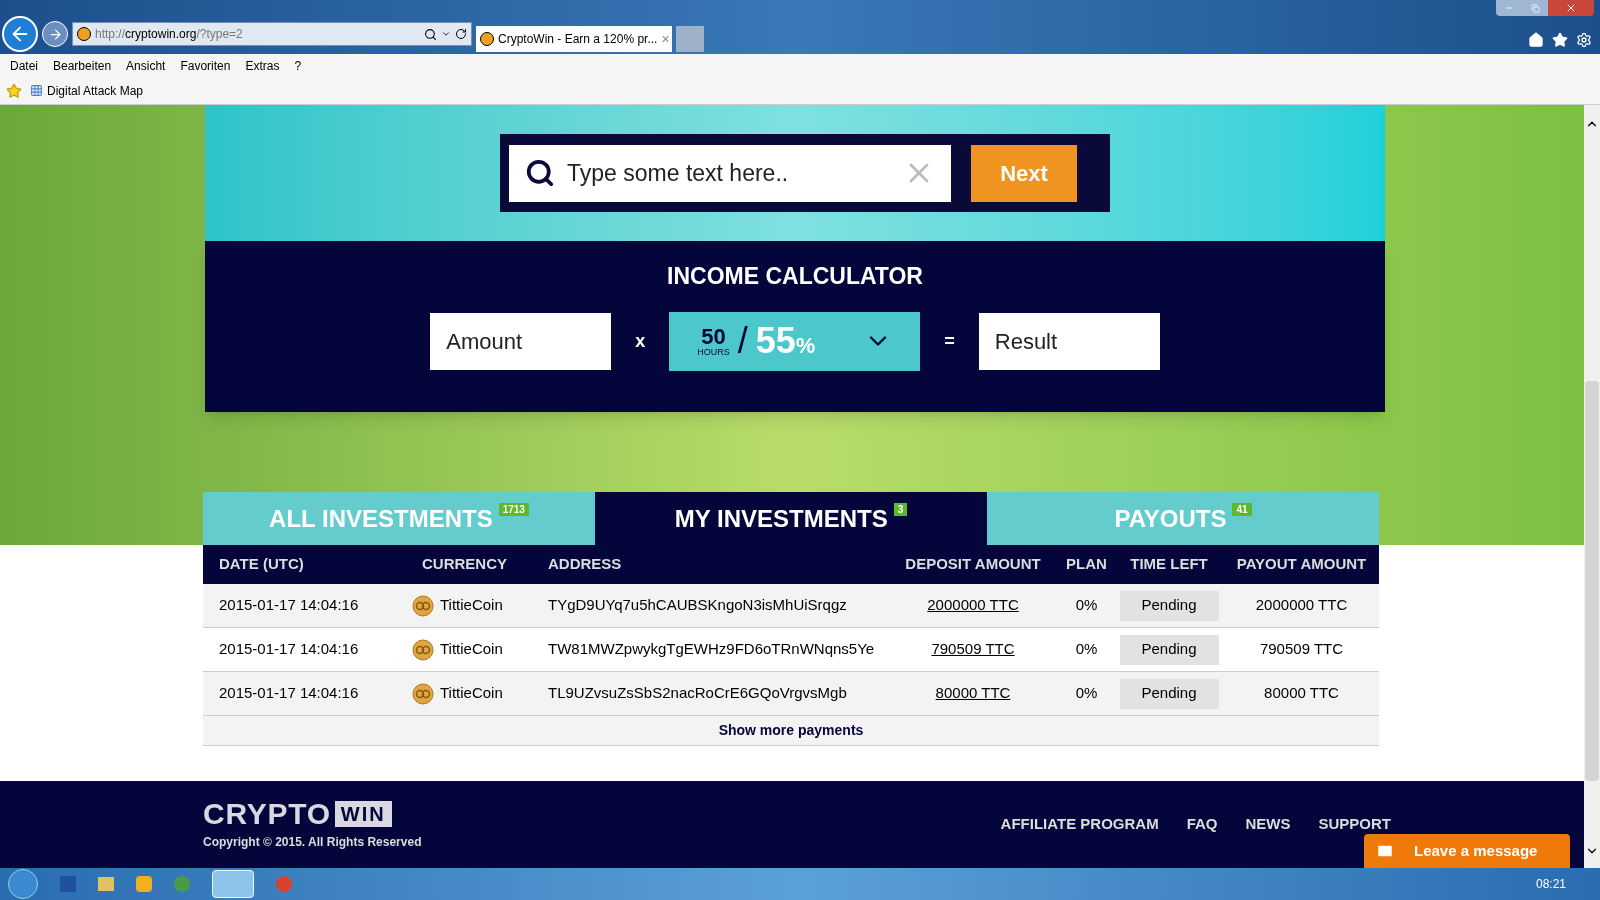 Image resolution: width=1600 pixels, height=900 pixels. Describe the element at coordinates (55, 34) in the screenshot. I see `forward-button` at that location.